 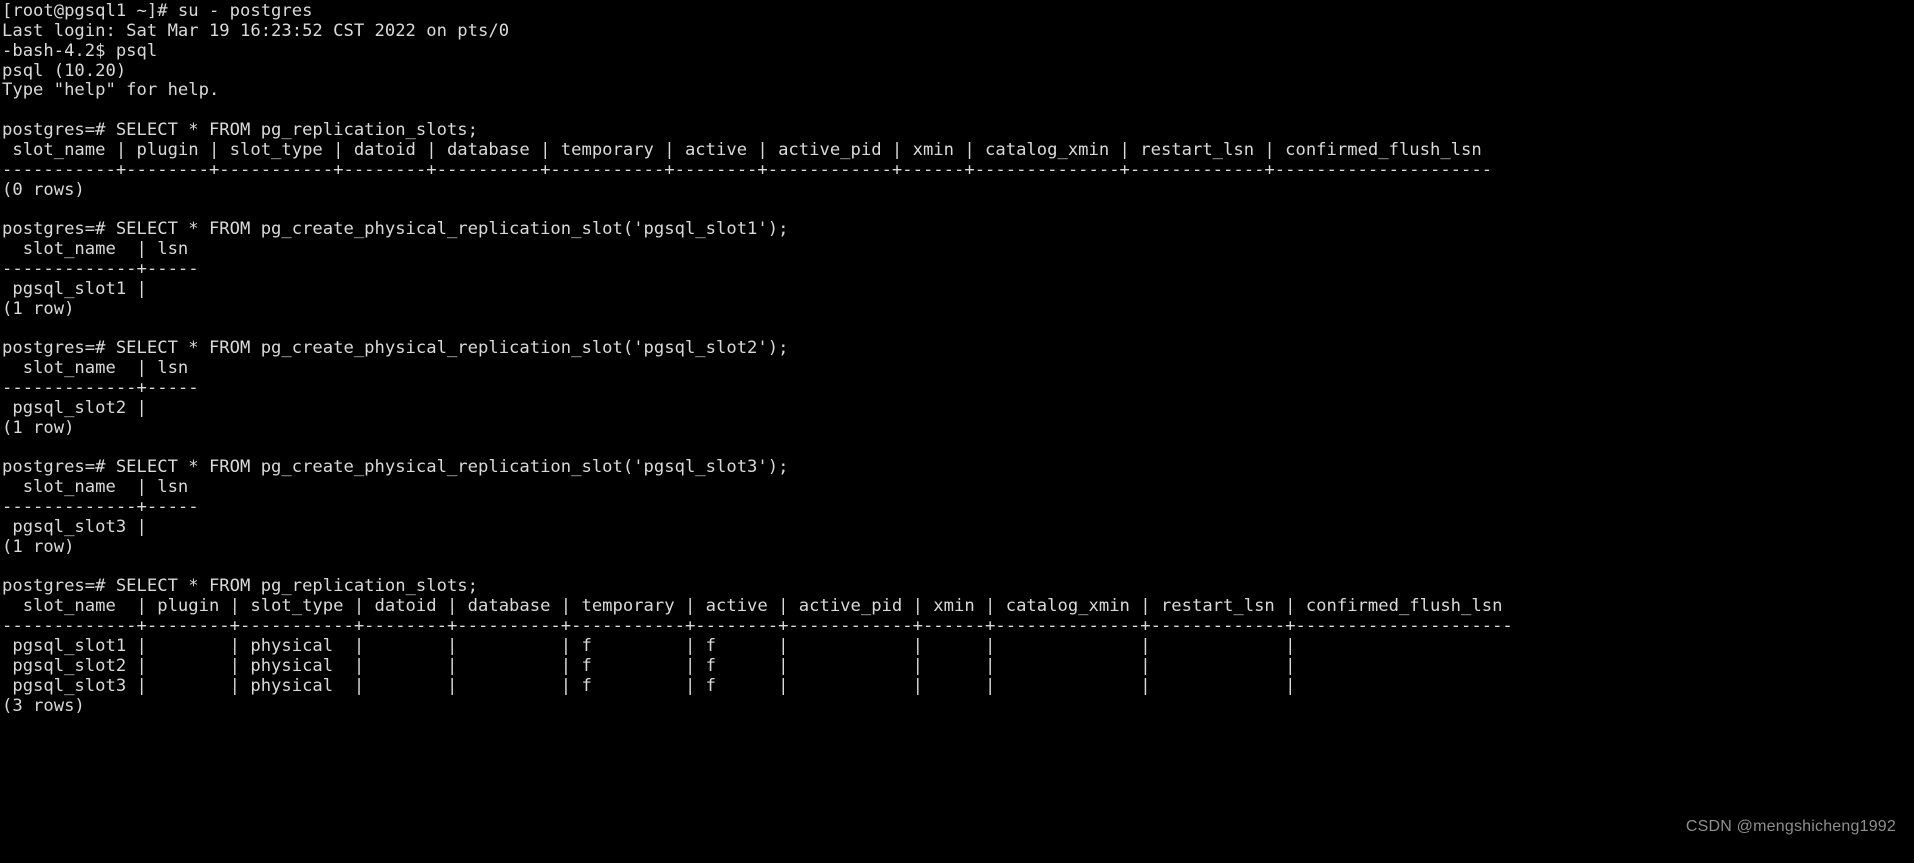 I want to click on terminal-line: -bash-4.2$ psql, so click(x=80, y=50).